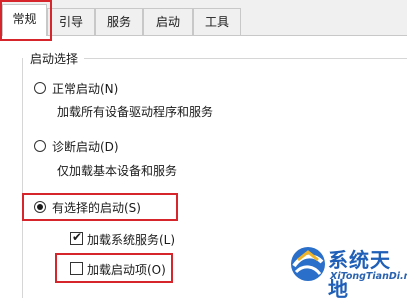 The image size is (407, 302). What do you see at coordinates (85, 146) in the screenshot?
I see `diagnostic-startup-label: 诊断启动(D)` at bounding box center [85, 146].